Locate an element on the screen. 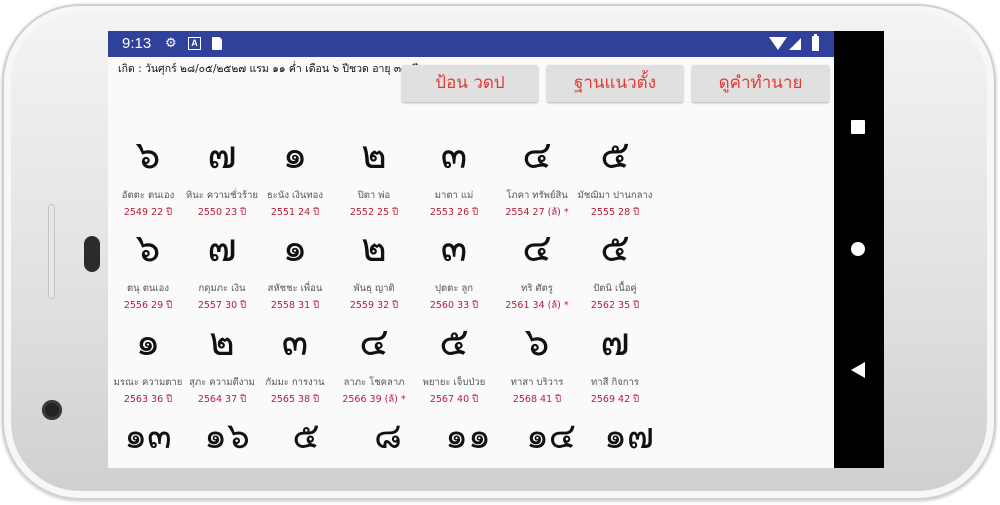 This screenshot has height=505, width=1000. speaker is located at coordinates (92, 254).